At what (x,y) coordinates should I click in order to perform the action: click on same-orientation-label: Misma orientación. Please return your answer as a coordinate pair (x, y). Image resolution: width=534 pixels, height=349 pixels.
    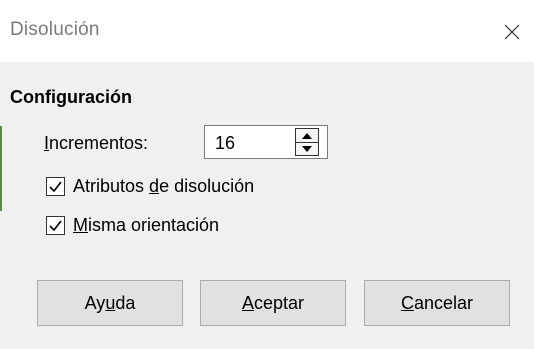
    Looking at the image, I should click on (146, 225).